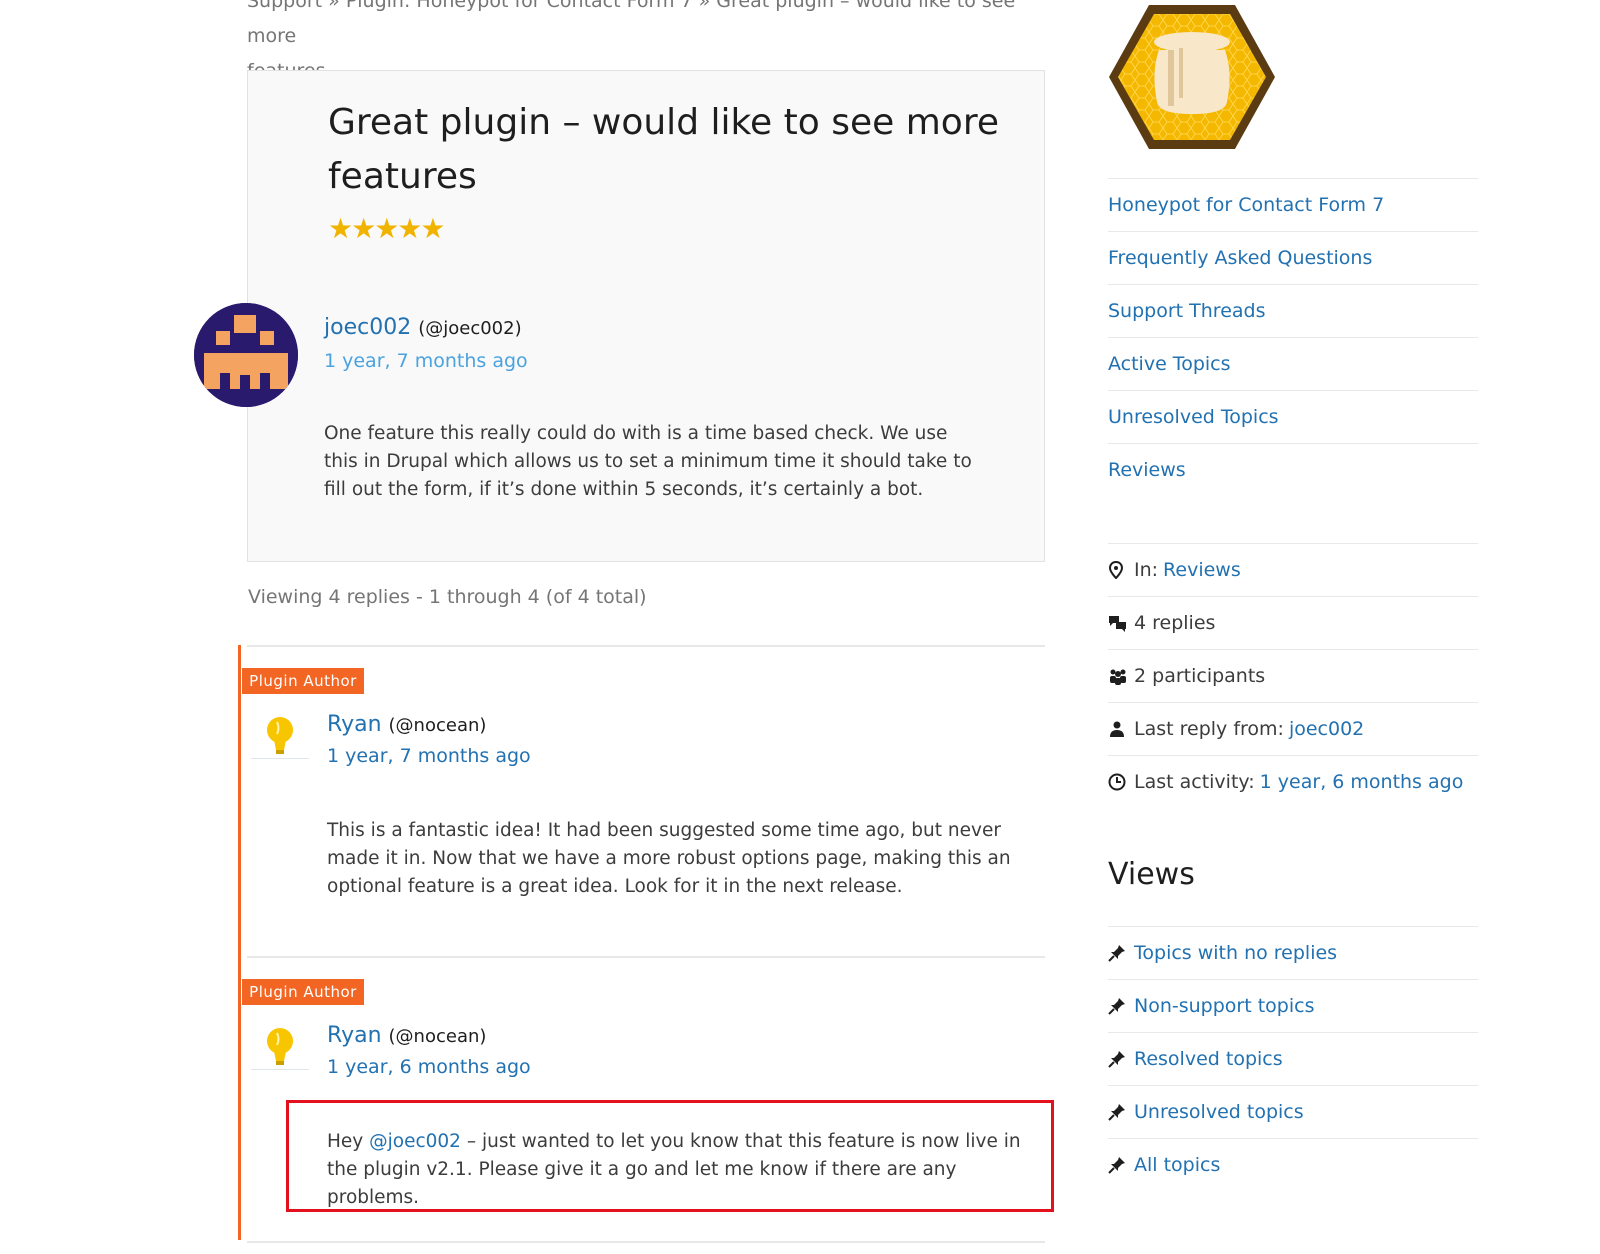 The height and width of the screenshot is (1254, 1600). Describe the element at coordinates (1326, 729) in the screenshot. I see `meta-last-reply-link: joec002` at that location.